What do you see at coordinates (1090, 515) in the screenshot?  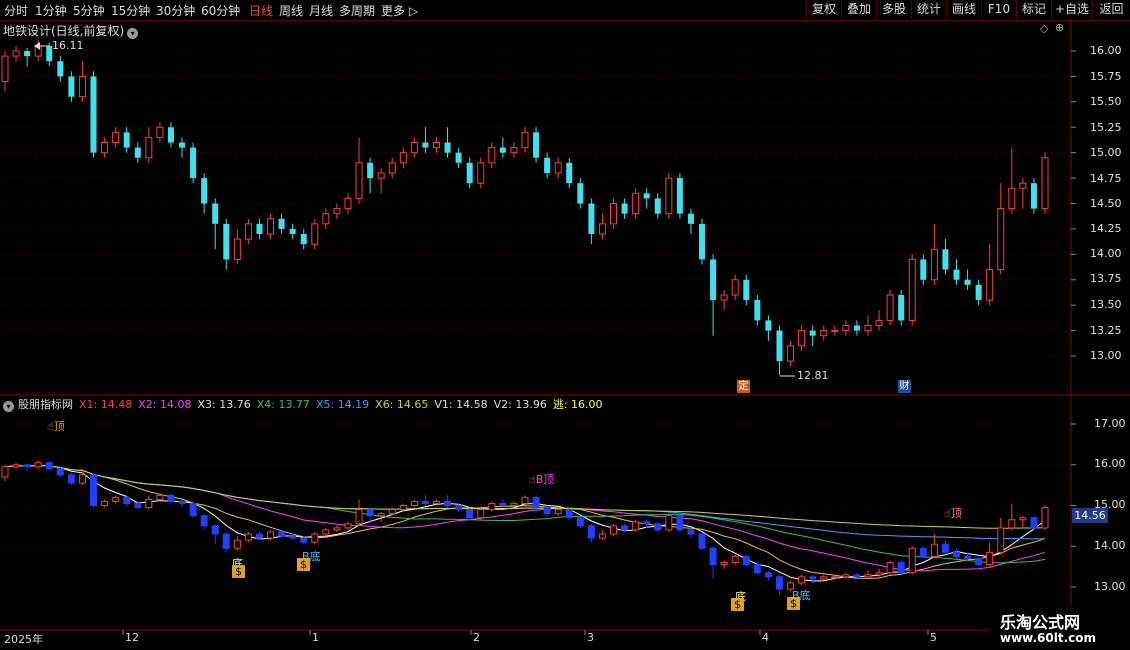 I see `current-price-tag: 14.56` at bounding box center [1090, 515].